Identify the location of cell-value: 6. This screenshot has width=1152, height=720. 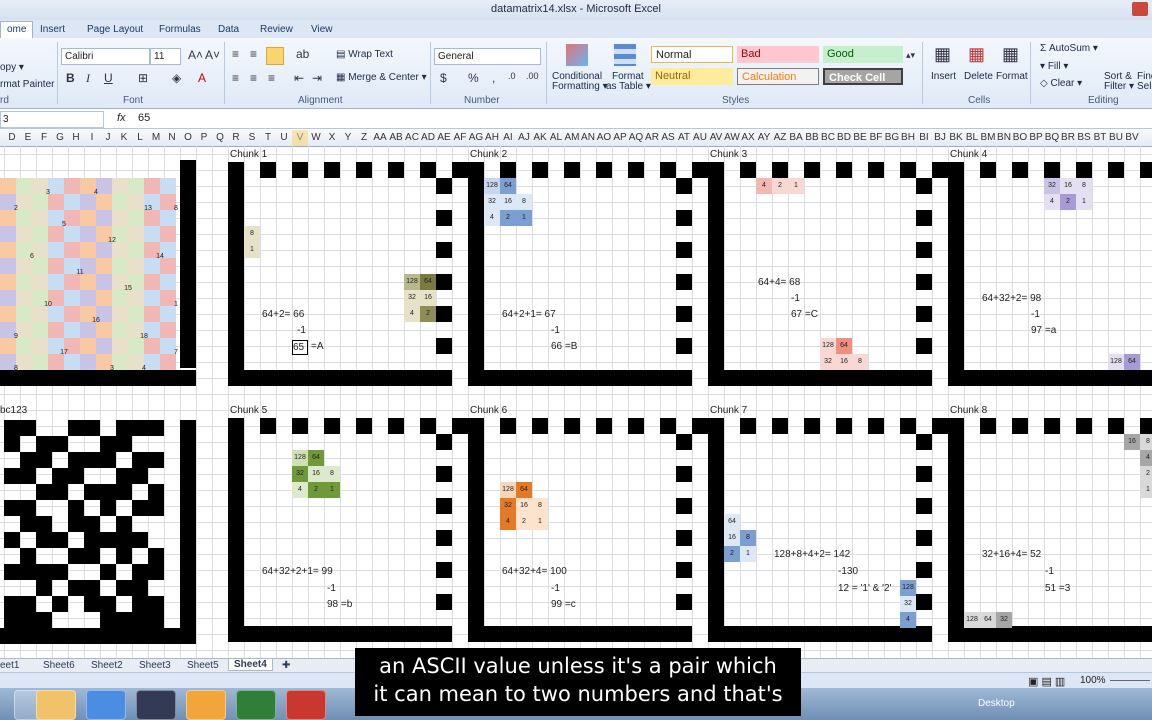
(32, 256).